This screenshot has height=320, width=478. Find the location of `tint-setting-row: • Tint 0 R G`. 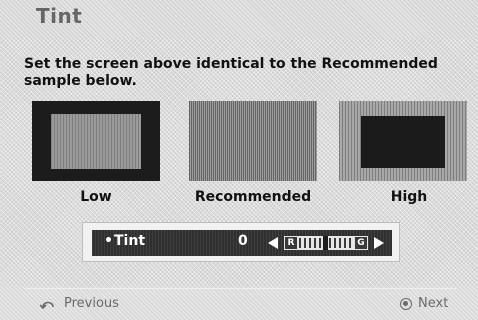

tint-setting-row: • Tint 0 R G is located at coordinates (242, 243).